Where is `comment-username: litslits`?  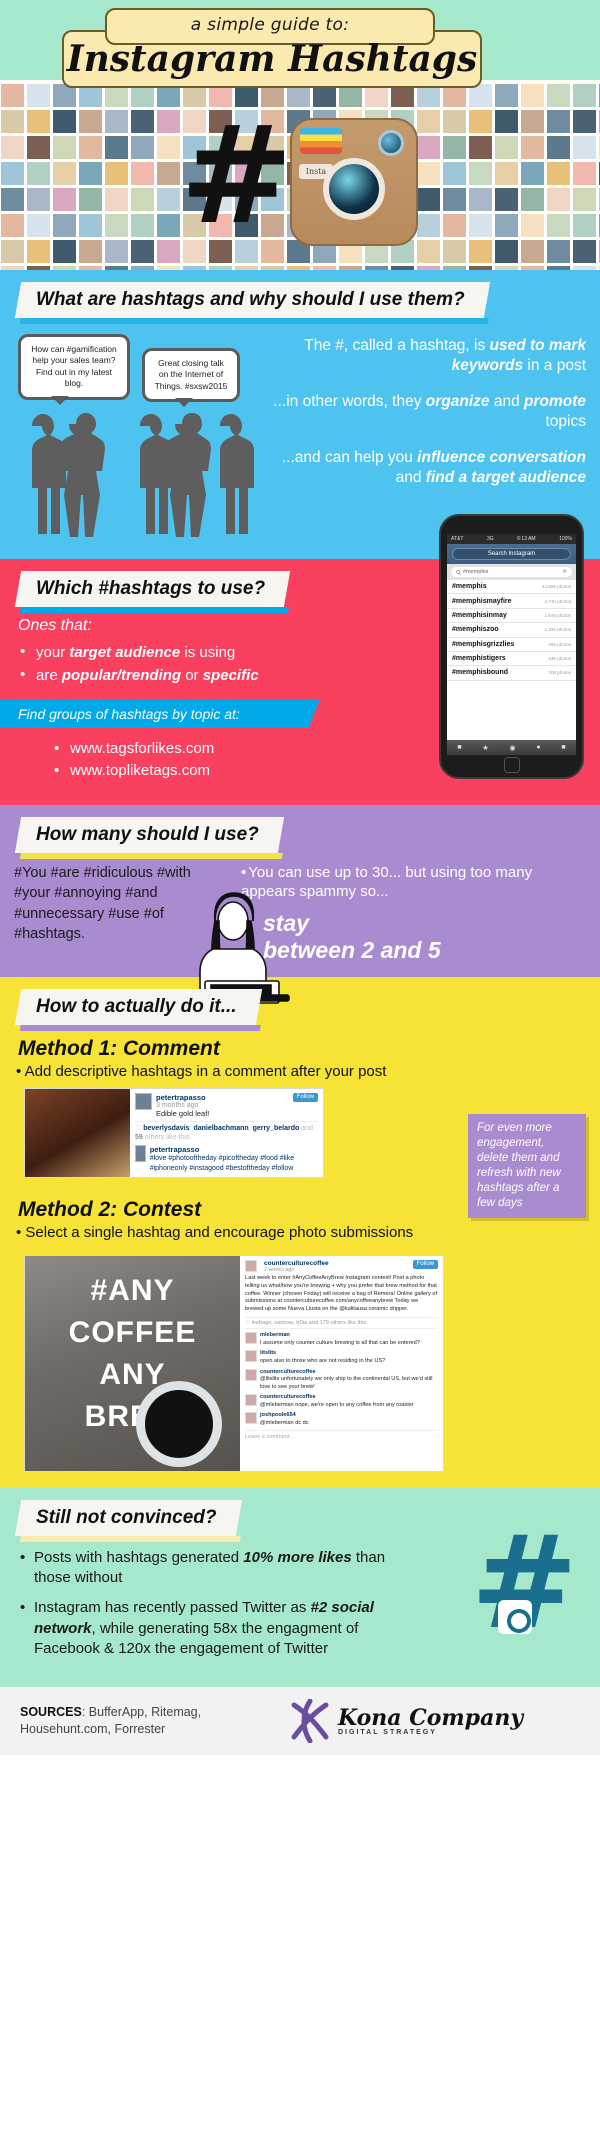
comment-username: litslits is located at coordinates (268, 1353).